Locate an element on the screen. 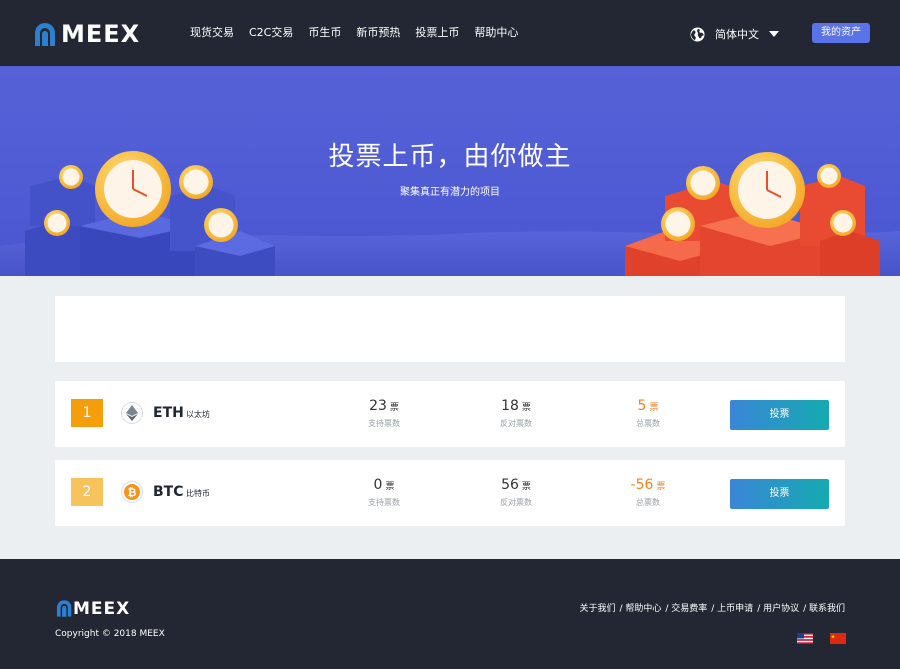 This screenshot has width=900, height=669. globe-icon is located at coordinates (697, 34).